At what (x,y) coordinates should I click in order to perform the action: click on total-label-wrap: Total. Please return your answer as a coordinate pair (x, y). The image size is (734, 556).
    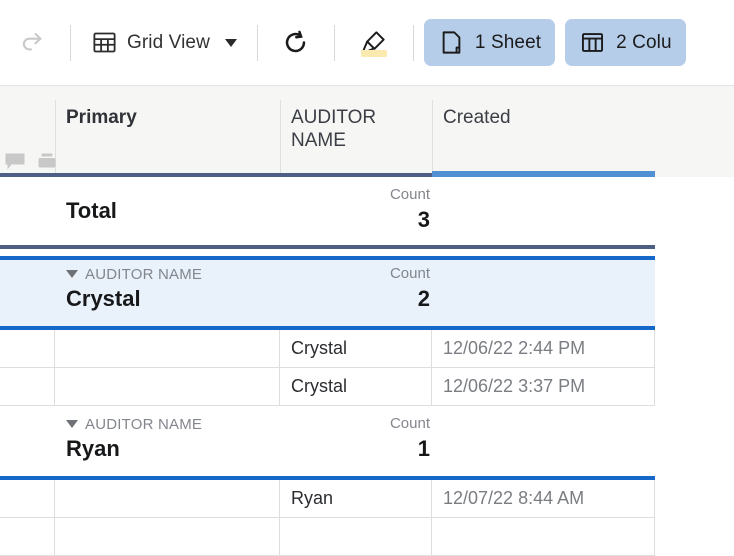
    Looking at the image, I should click on (91, 205).